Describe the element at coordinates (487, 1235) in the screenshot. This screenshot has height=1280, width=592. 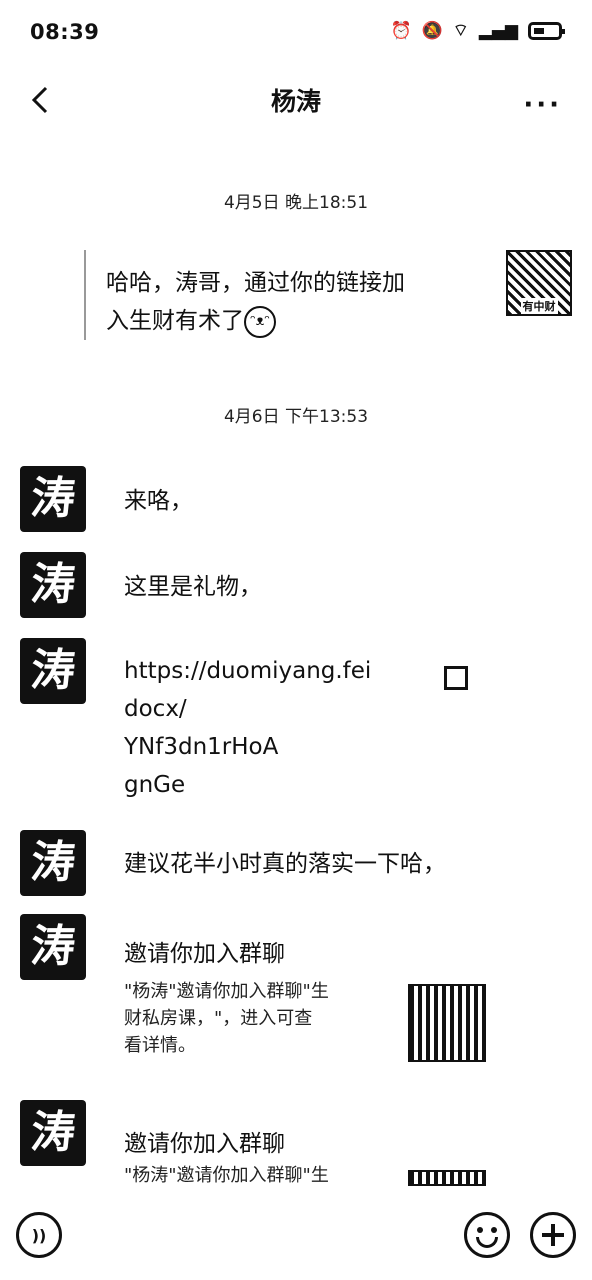
I see `emoji-icon` at that location.